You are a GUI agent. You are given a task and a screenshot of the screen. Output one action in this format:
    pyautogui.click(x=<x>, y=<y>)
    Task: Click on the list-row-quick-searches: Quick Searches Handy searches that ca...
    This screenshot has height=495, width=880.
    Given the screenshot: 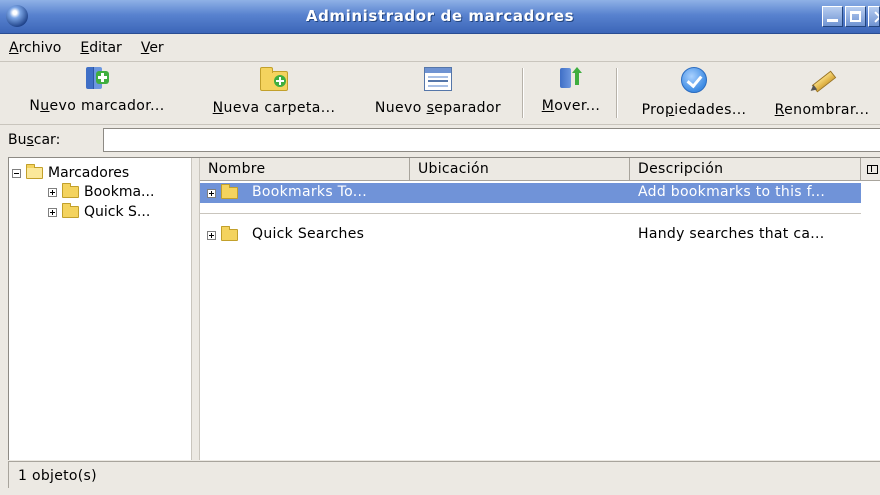 What is the action you would take?
    pyautogui.click(x=530, y=235)
    